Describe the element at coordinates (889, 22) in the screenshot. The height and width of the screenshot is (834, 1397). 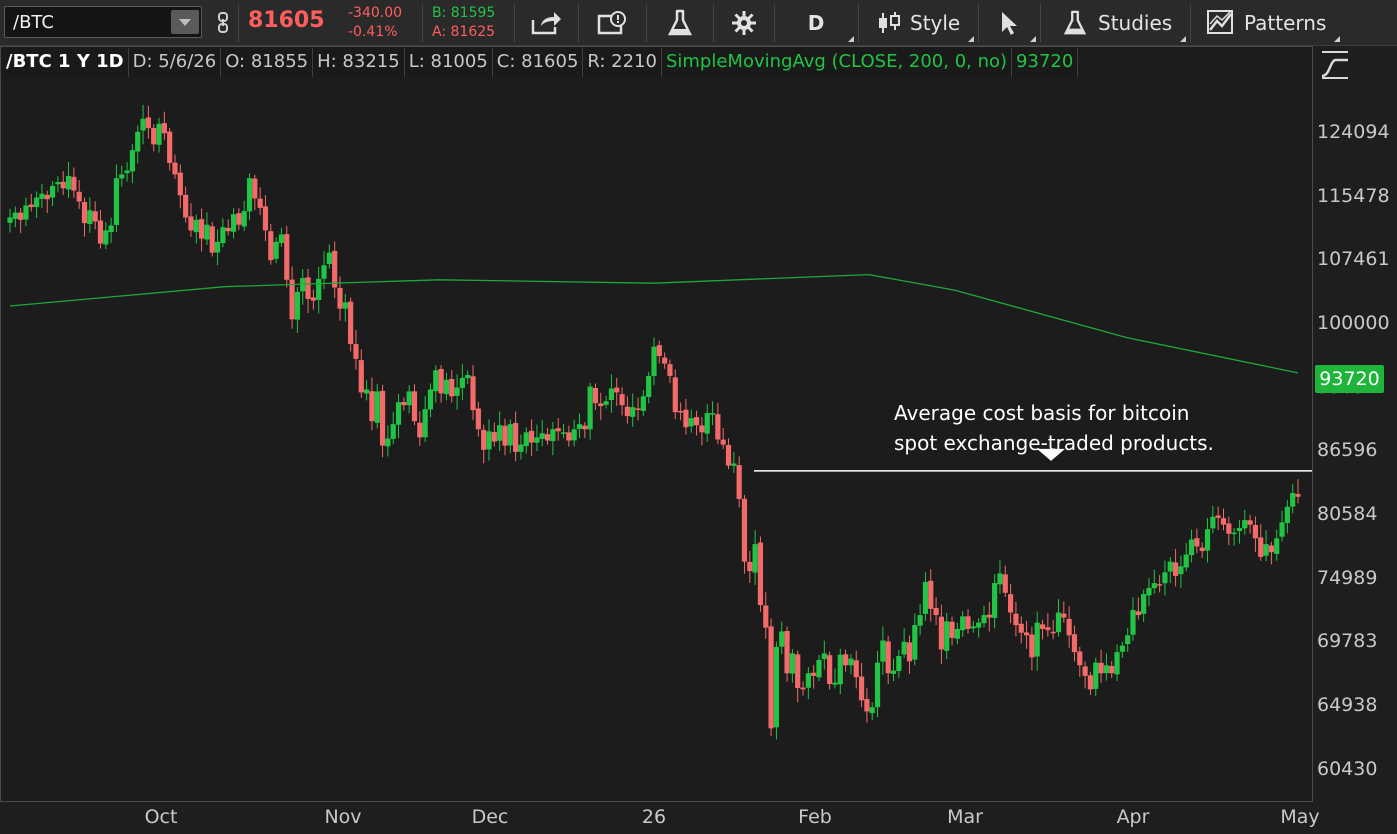
I see `candle-style-icon` at that location.